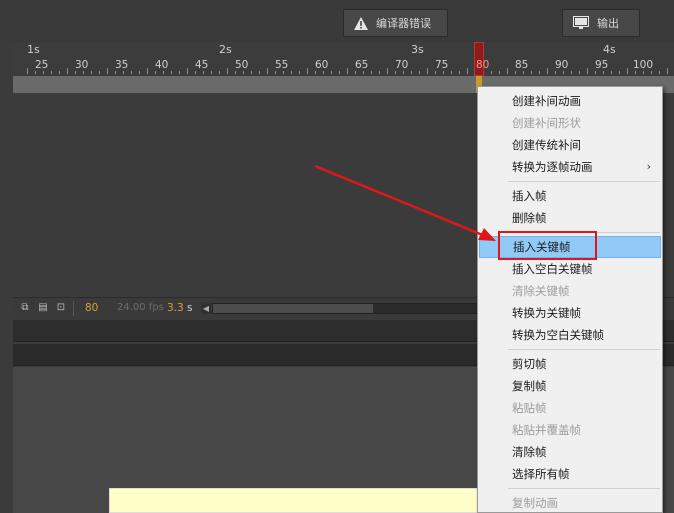 The width and height of the screenshot is (674, 513). I want to click on annotation-arrow, so click(405, 202).